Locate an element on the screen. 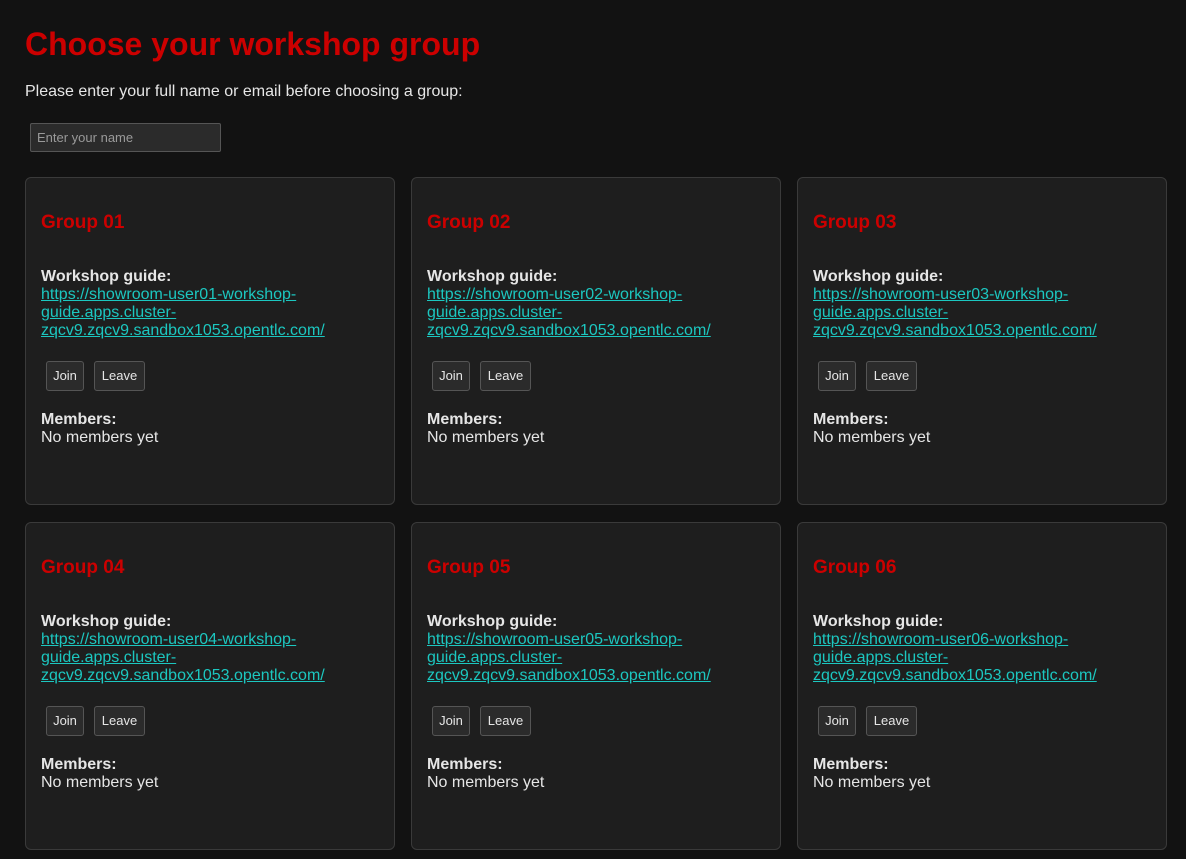  group-title: Group 05 is located at coordinates (469, 567).